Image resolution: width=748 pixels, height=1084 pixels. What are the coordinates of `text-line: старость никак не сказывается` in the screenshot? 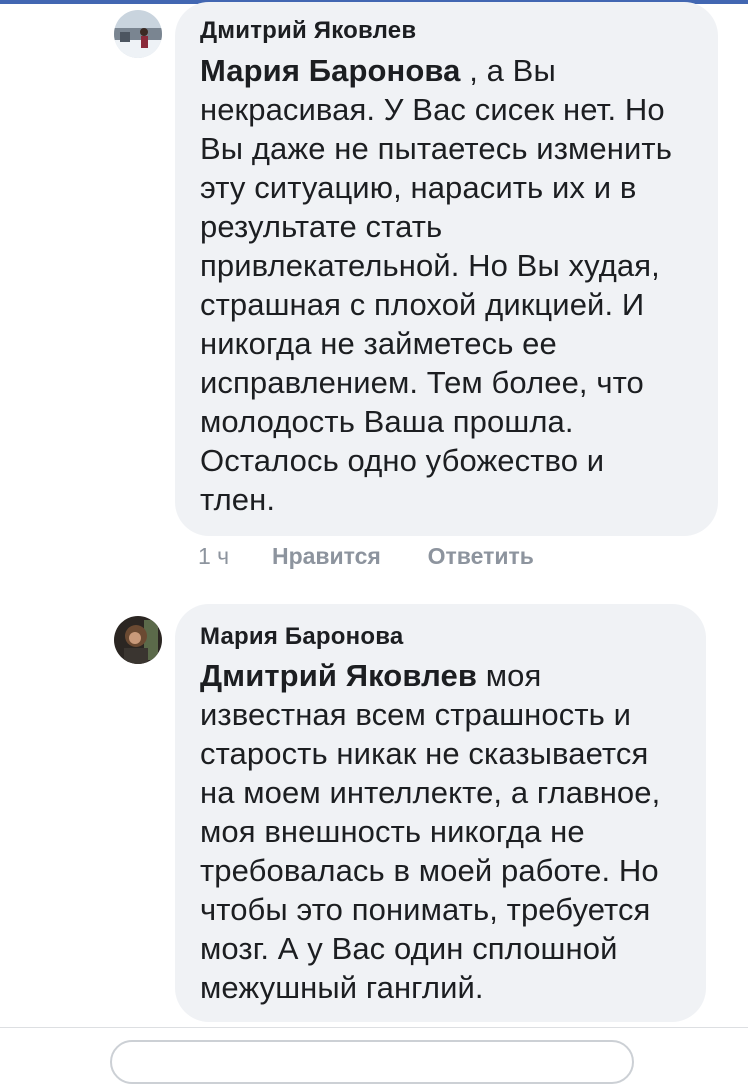 It's located at (424, 753).